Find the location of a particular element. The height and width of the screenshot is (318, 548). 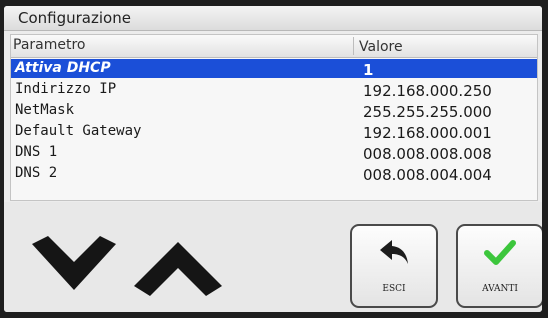

table-row-netmask: NetMask 255.255.255.000 is located at coordinates (274, 111).